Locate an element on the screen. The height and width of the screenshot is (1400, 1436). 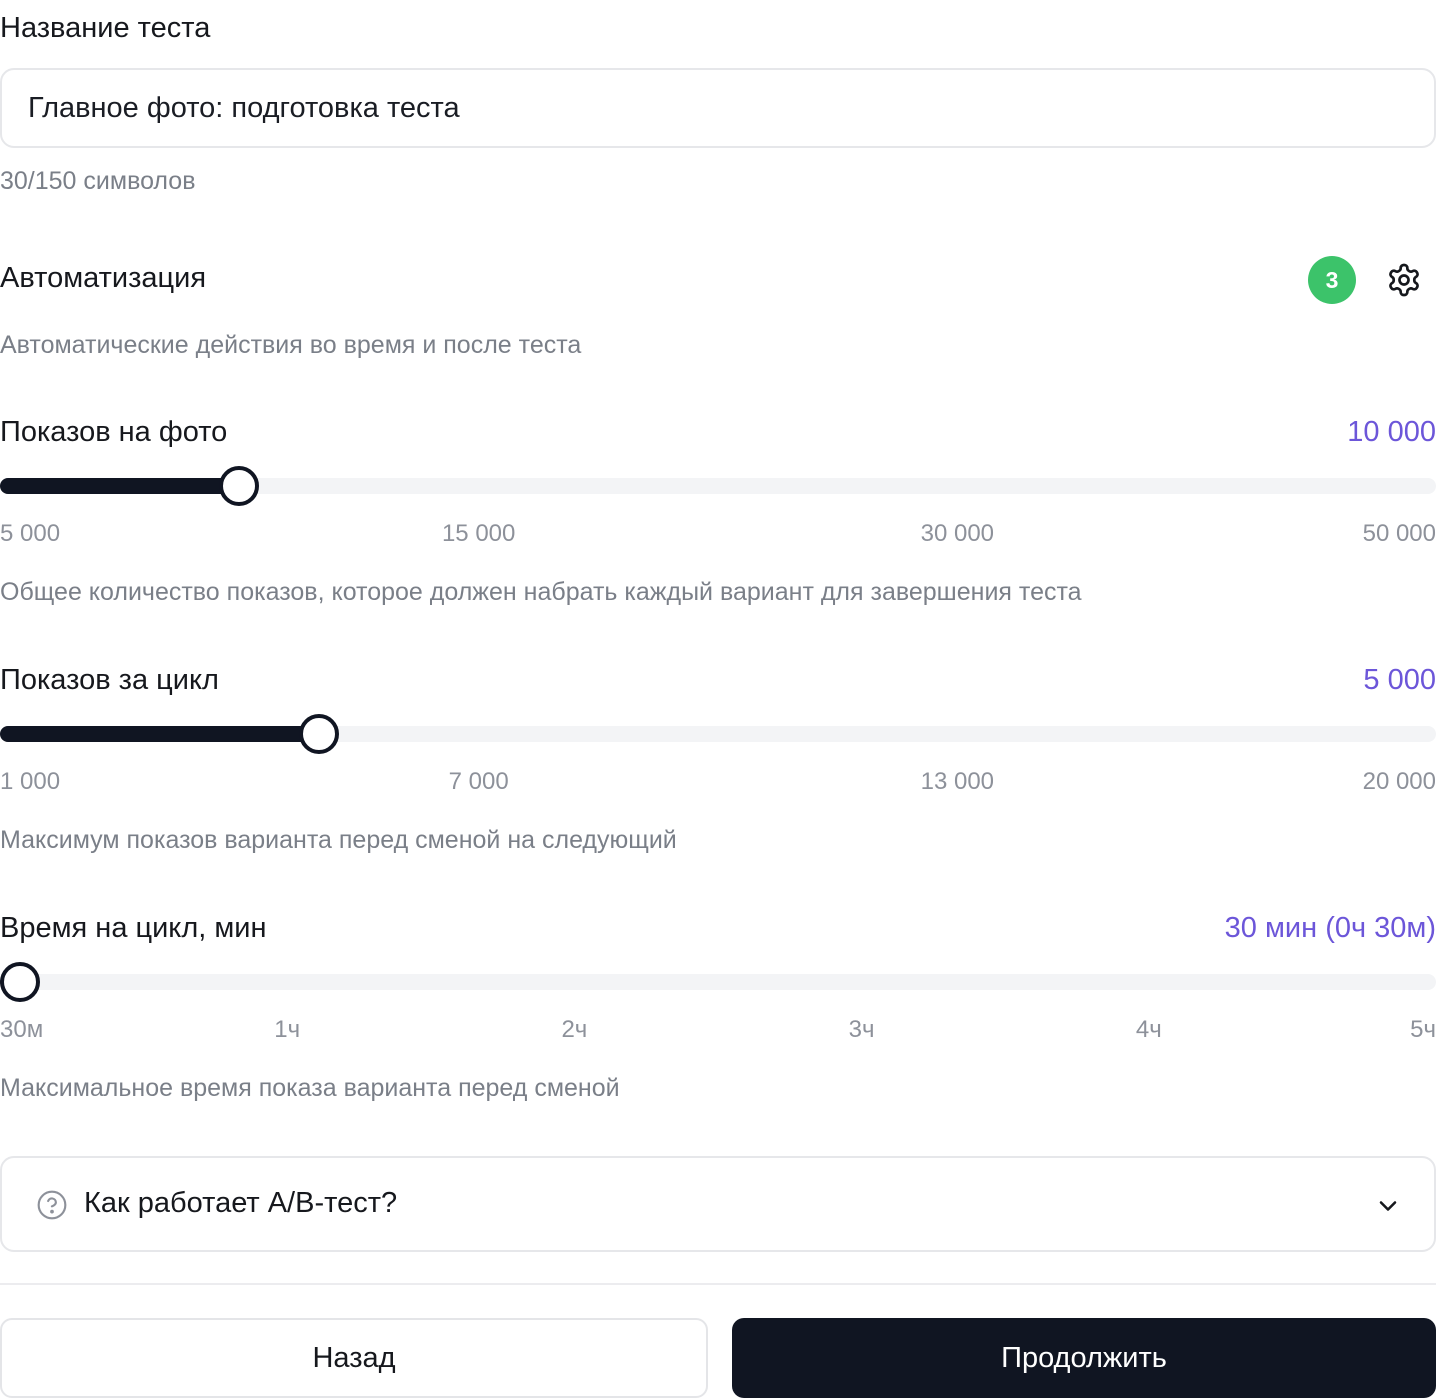
tick-label: 2ч is located at coordinates (574, 1029).